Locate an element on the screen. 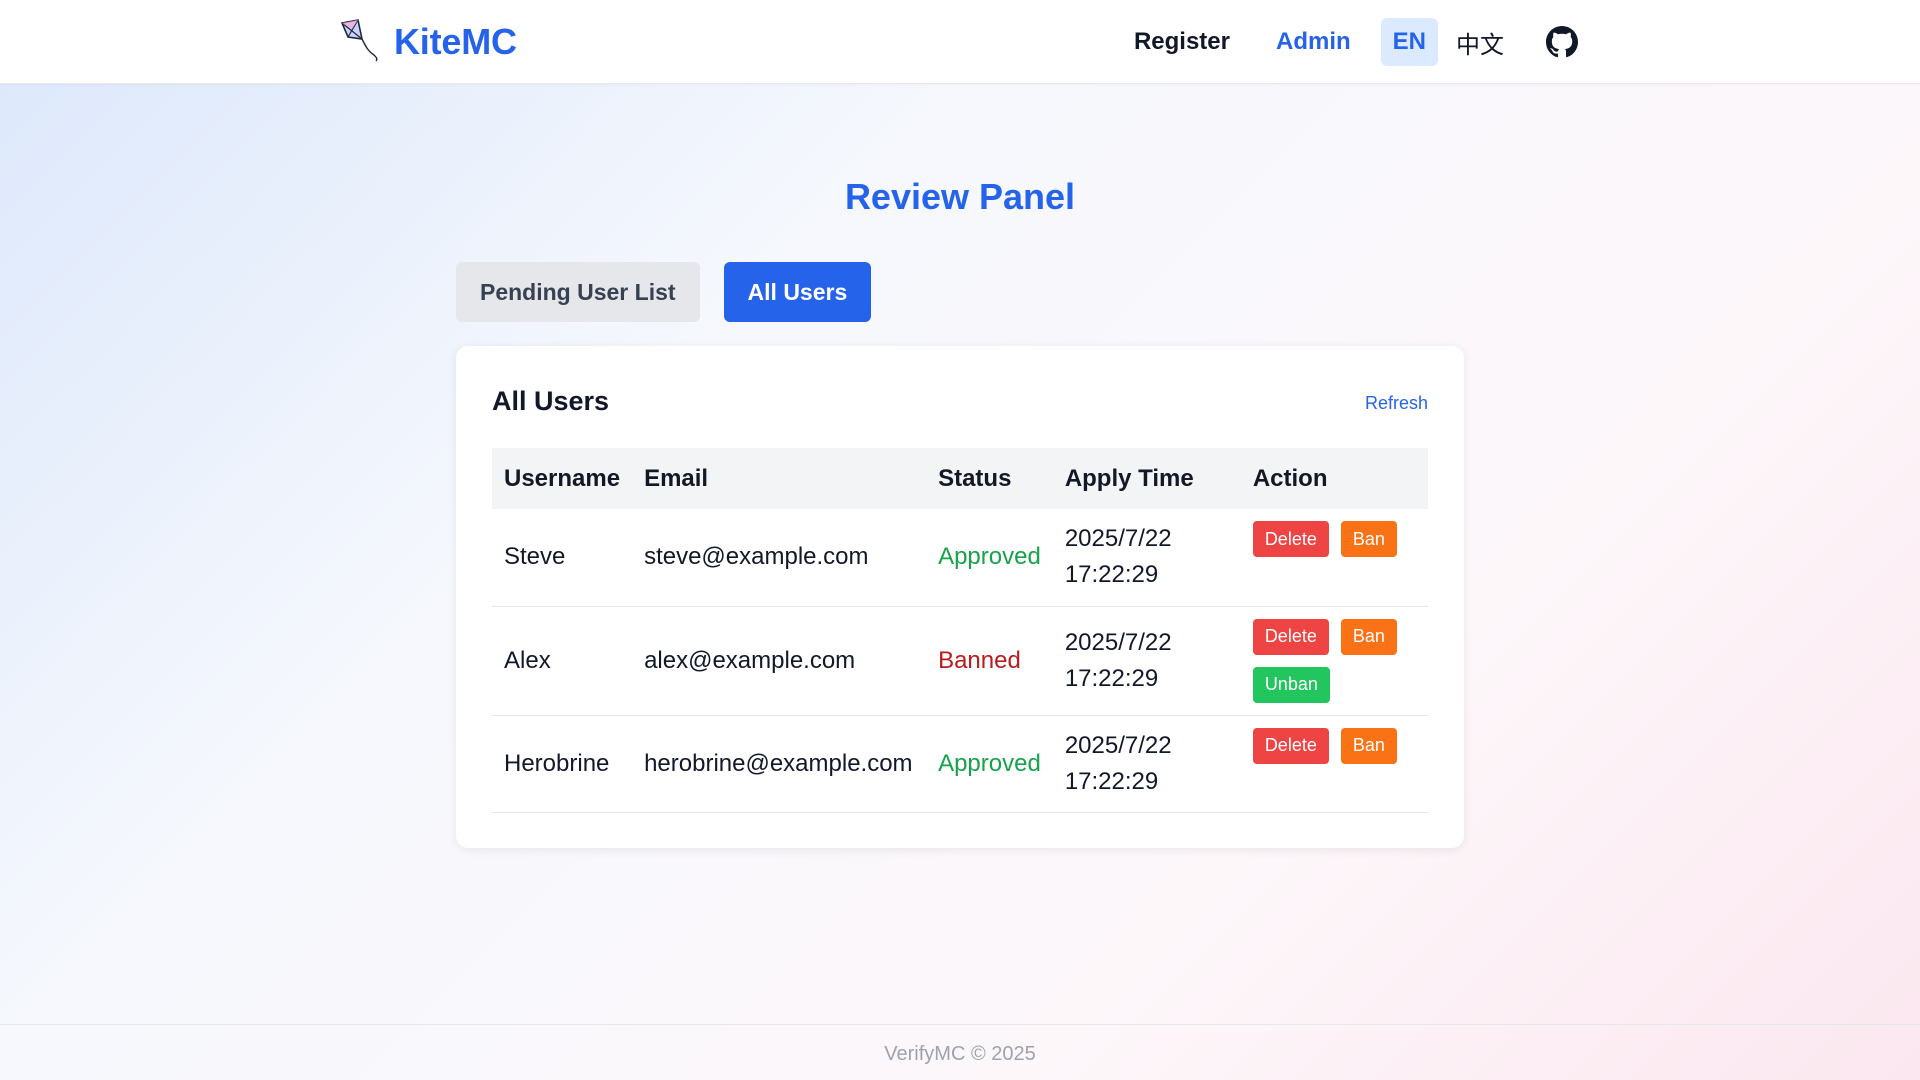 This screenshot has width=1920, height=1080. page-footer: VerifyMC © 2025 is located at coordinates (960, 1052).